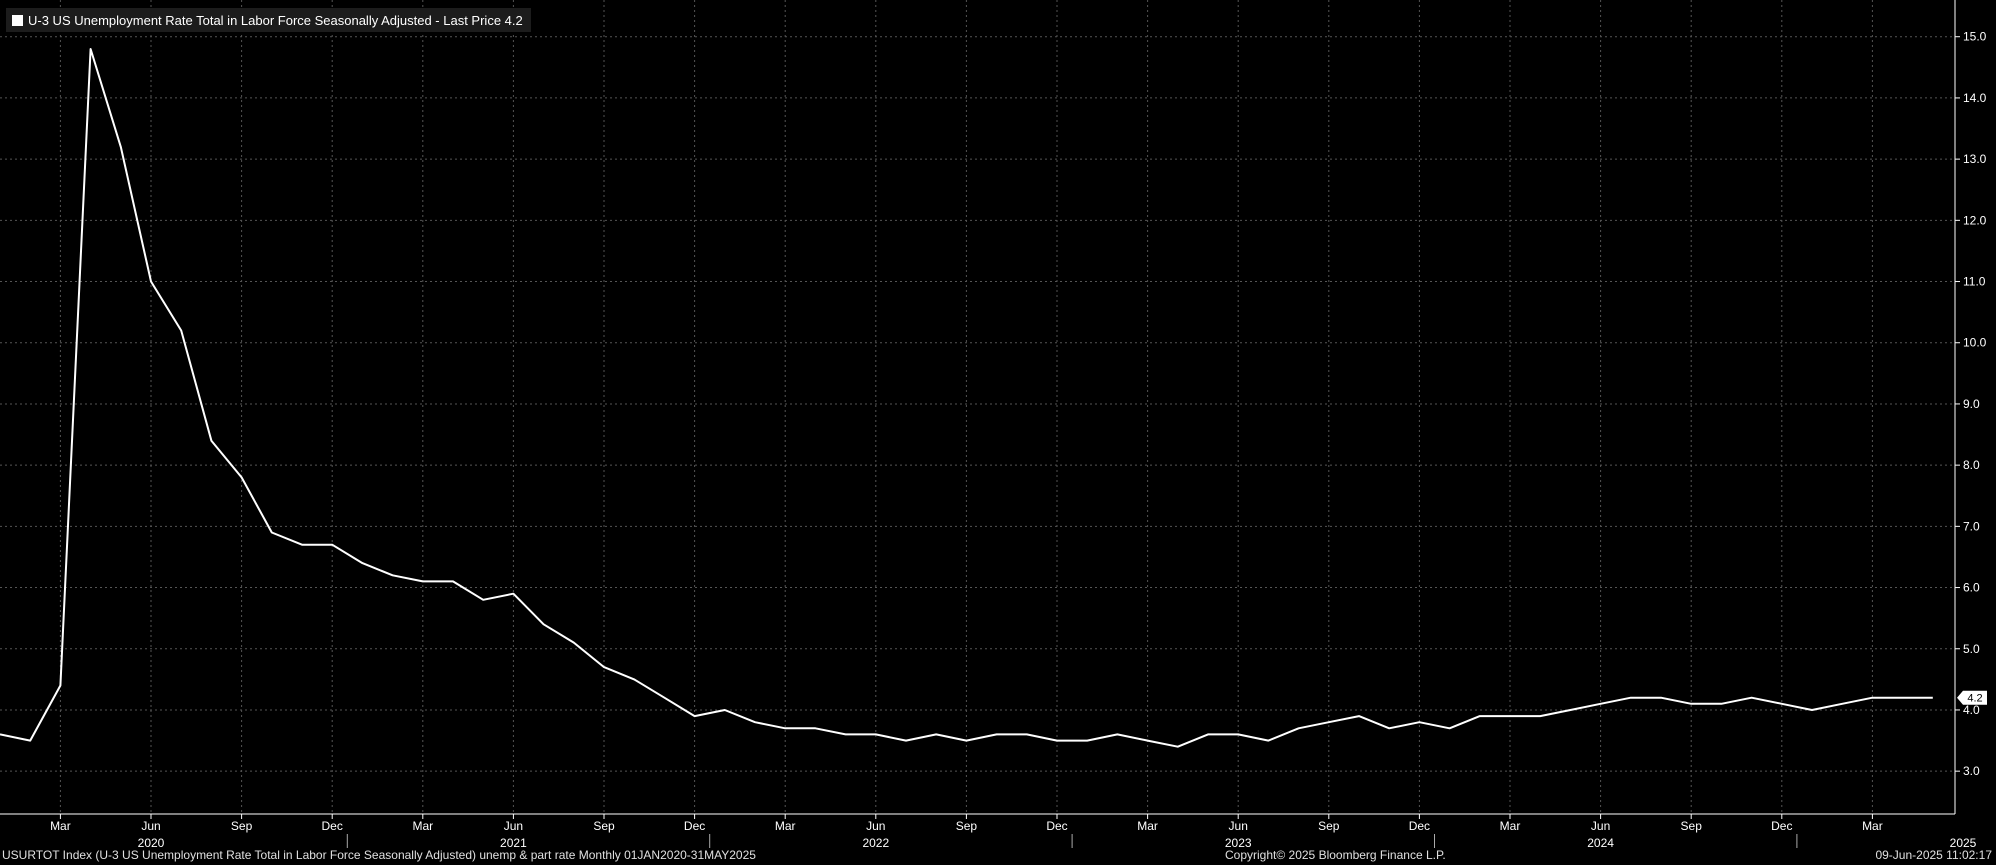 This screenshot has height=865, width=1996. I want to click on last-value-label: 4.2, so click(1974, 699).